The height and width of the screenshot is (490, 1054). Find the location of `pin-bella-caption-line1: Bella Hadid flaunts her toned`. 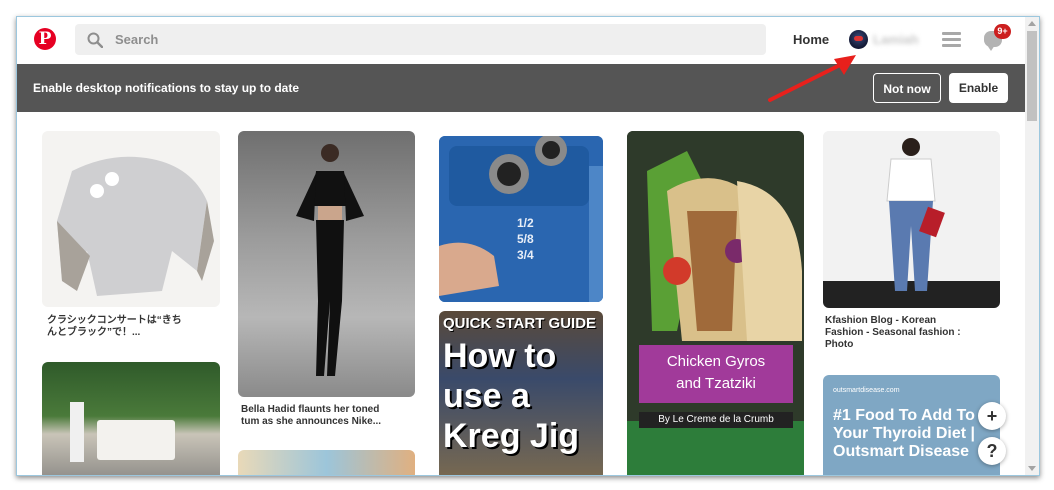

pin-bella-caption-line1: Bella Hadid flaunts her toned is located at coordinates (310, 409).